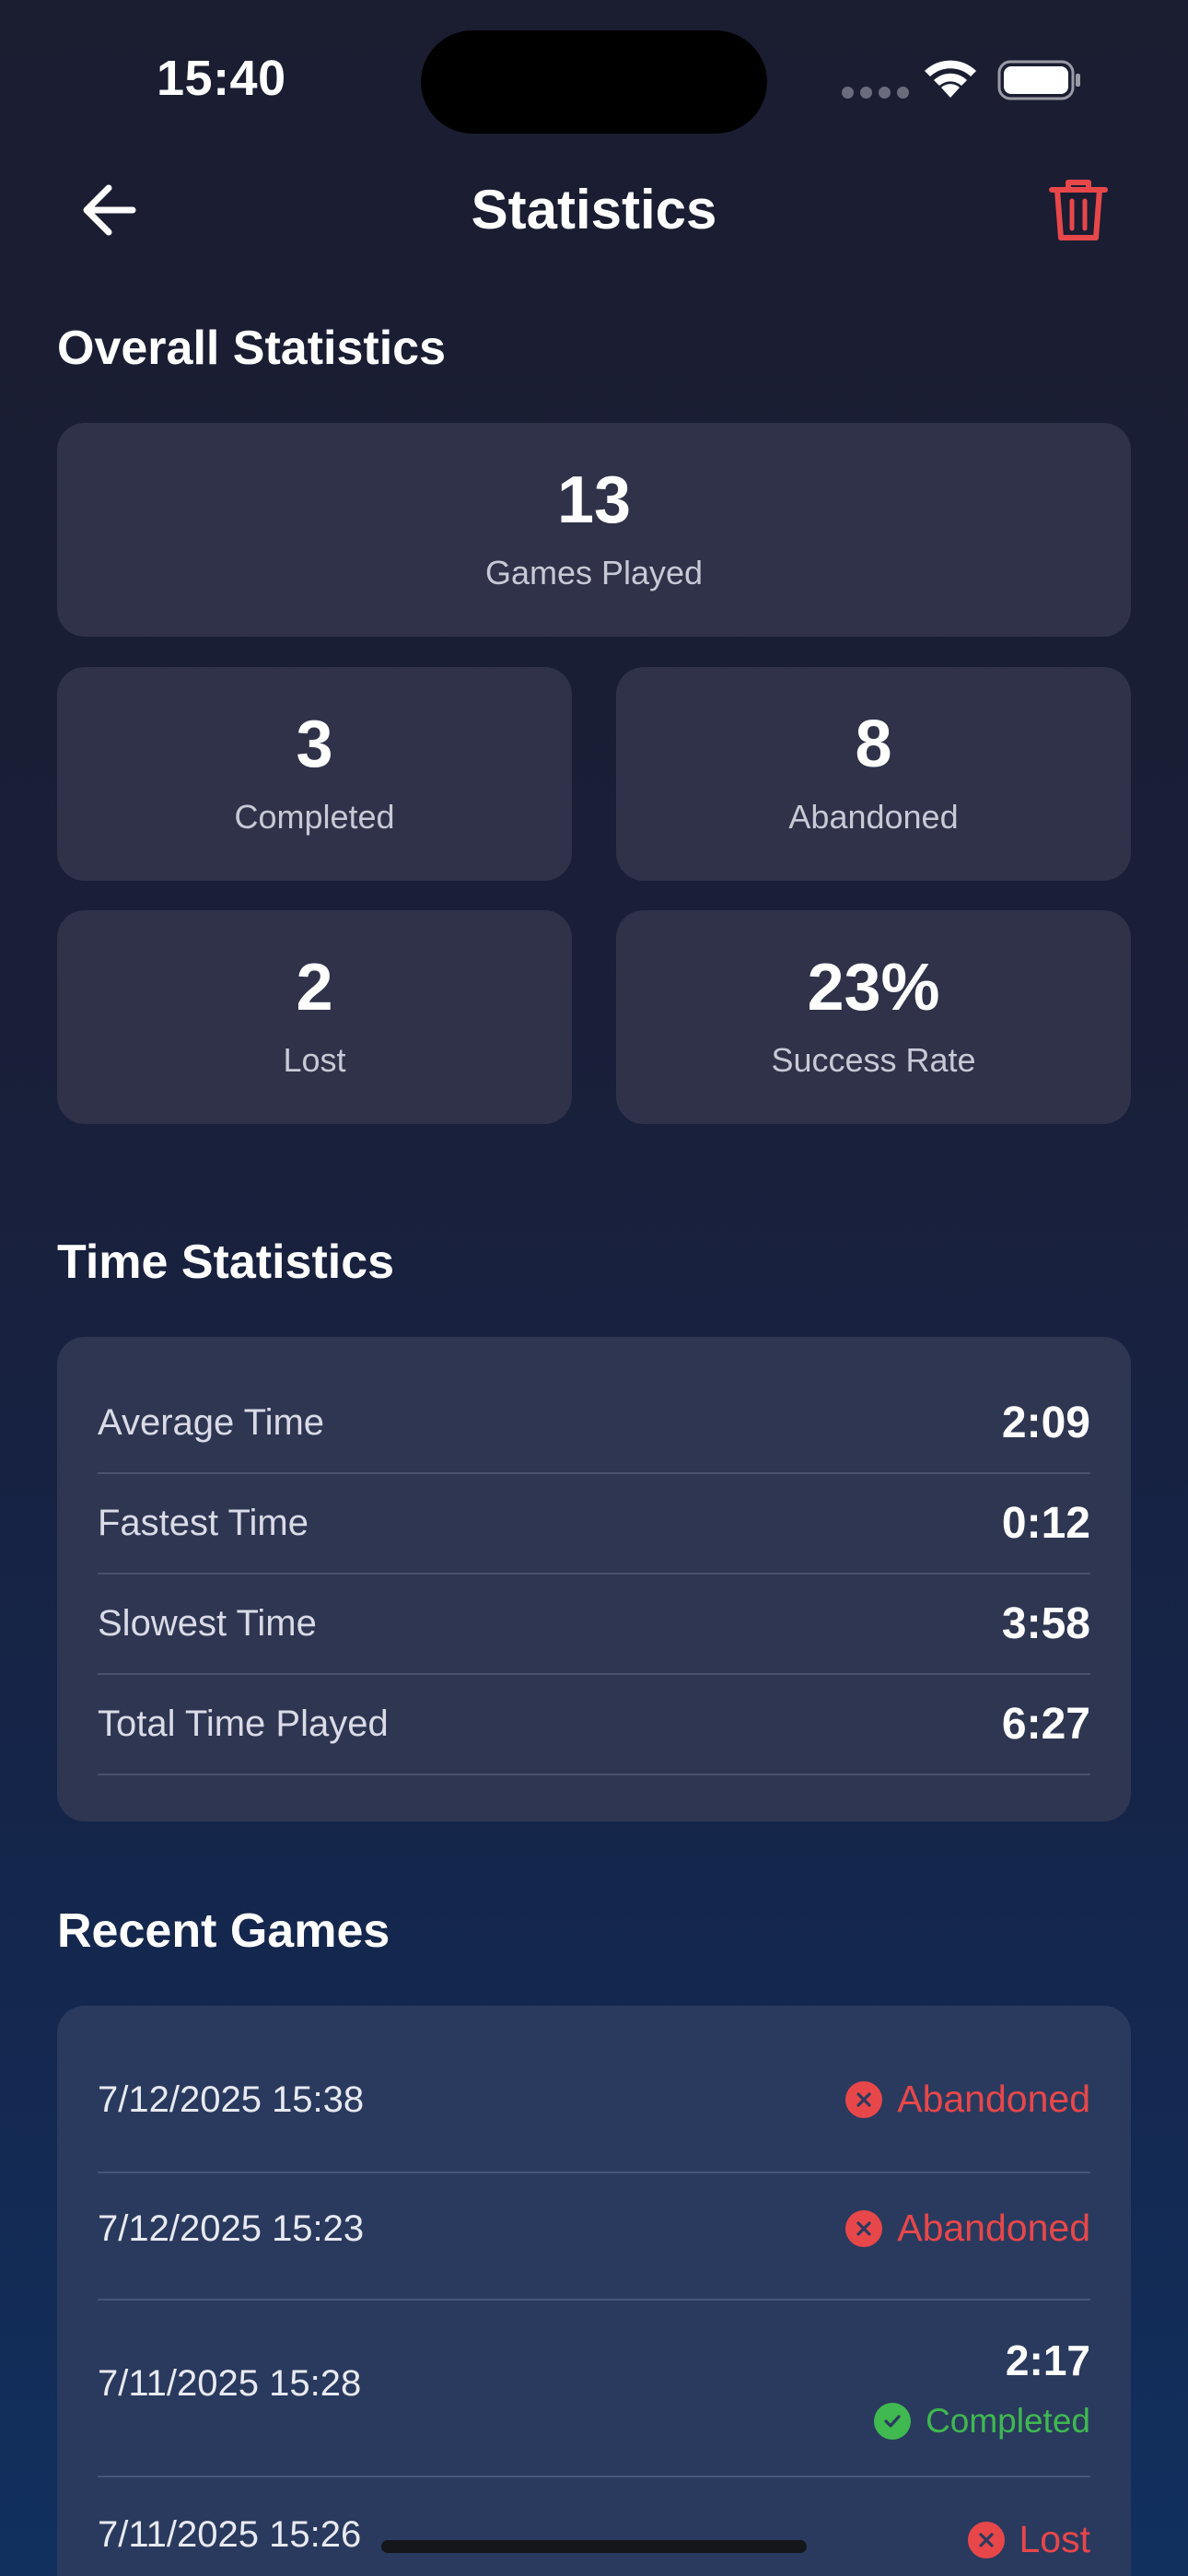  I want to click on battery-icon, so click(1038, 80).